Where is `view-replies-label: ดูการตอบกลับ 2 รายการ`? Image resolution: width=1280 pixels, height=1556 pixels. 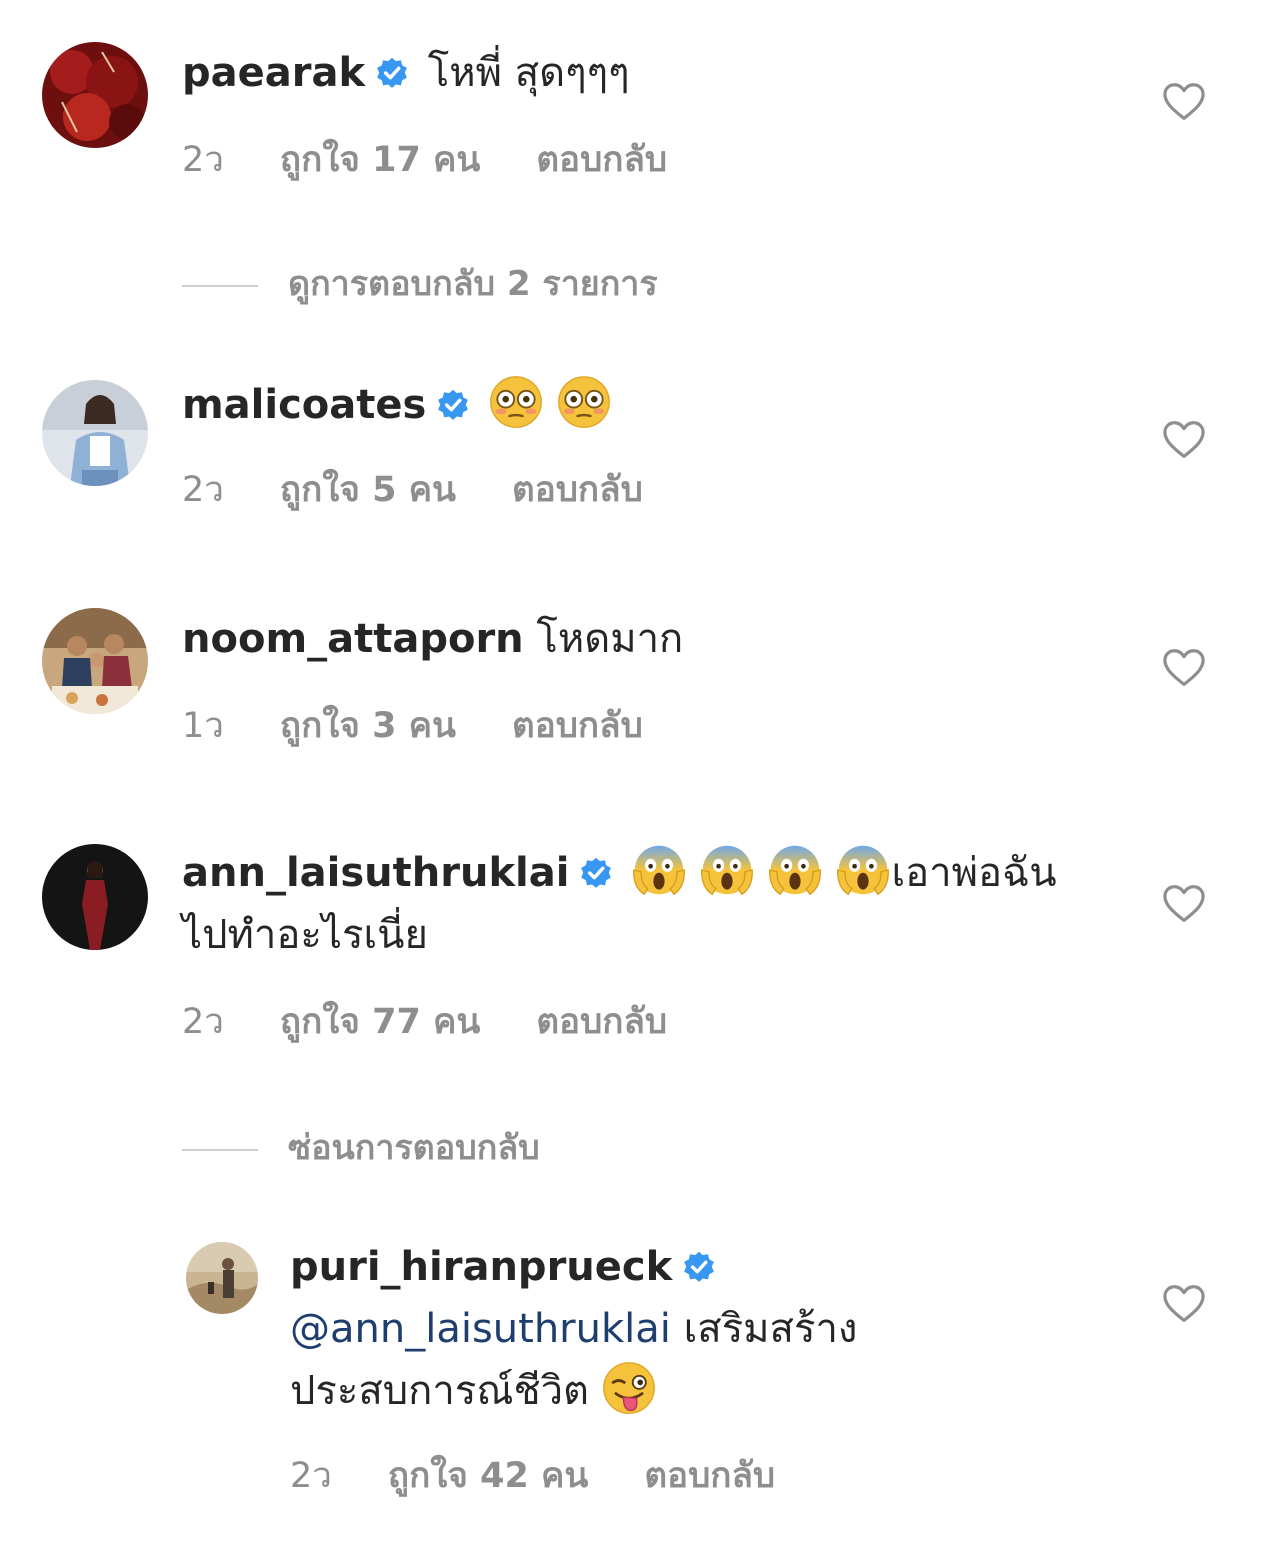 view-replies-label: ดูการตอบกลับ 2 รายการ is located at coordinates (473, 284).